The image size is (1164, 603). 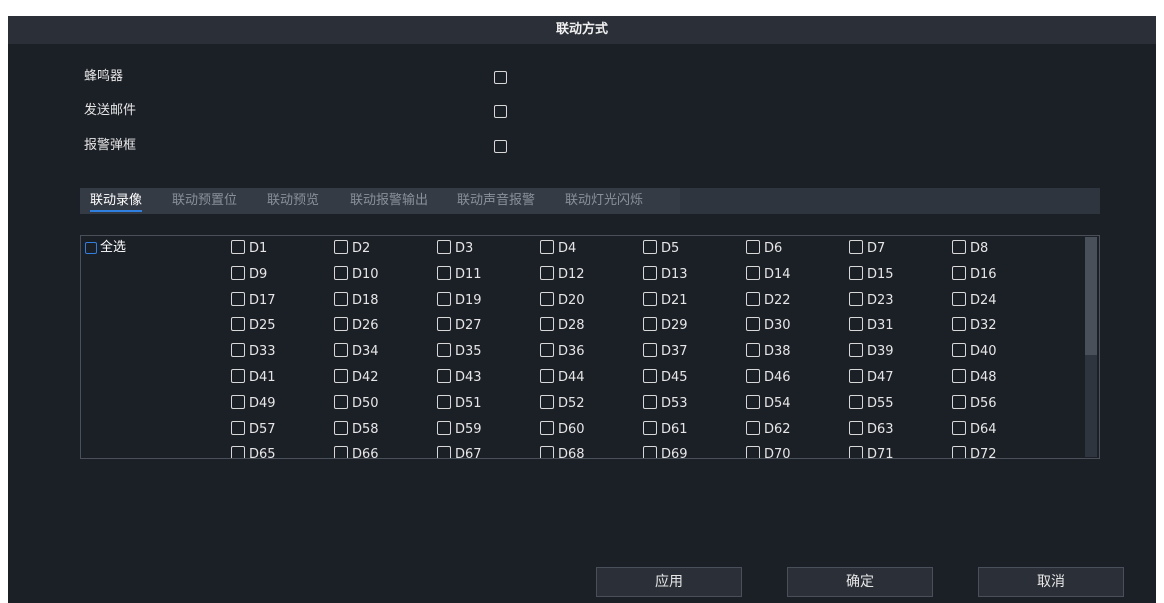 I want to click on channel-item: D37, so click(x=665, y=352).